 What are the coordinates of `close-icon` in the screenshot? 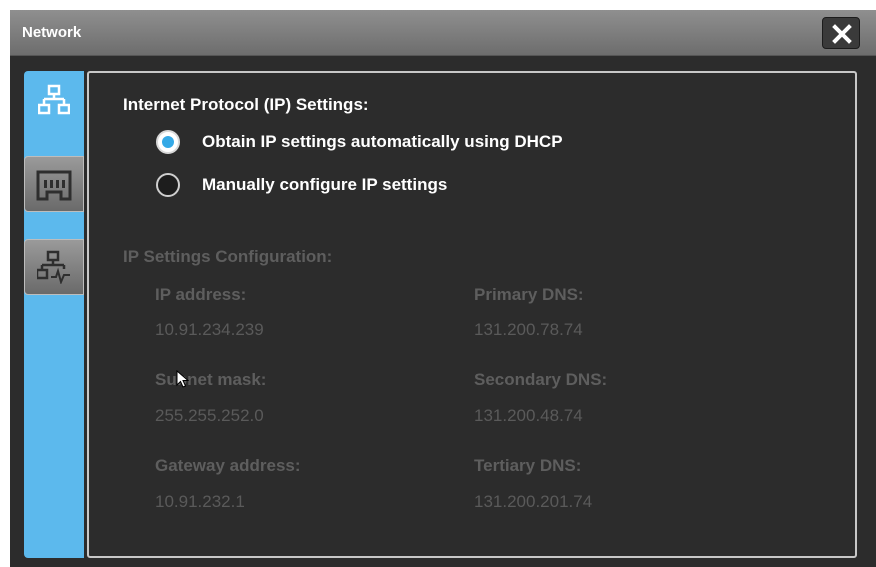 It's located at (842, 34).